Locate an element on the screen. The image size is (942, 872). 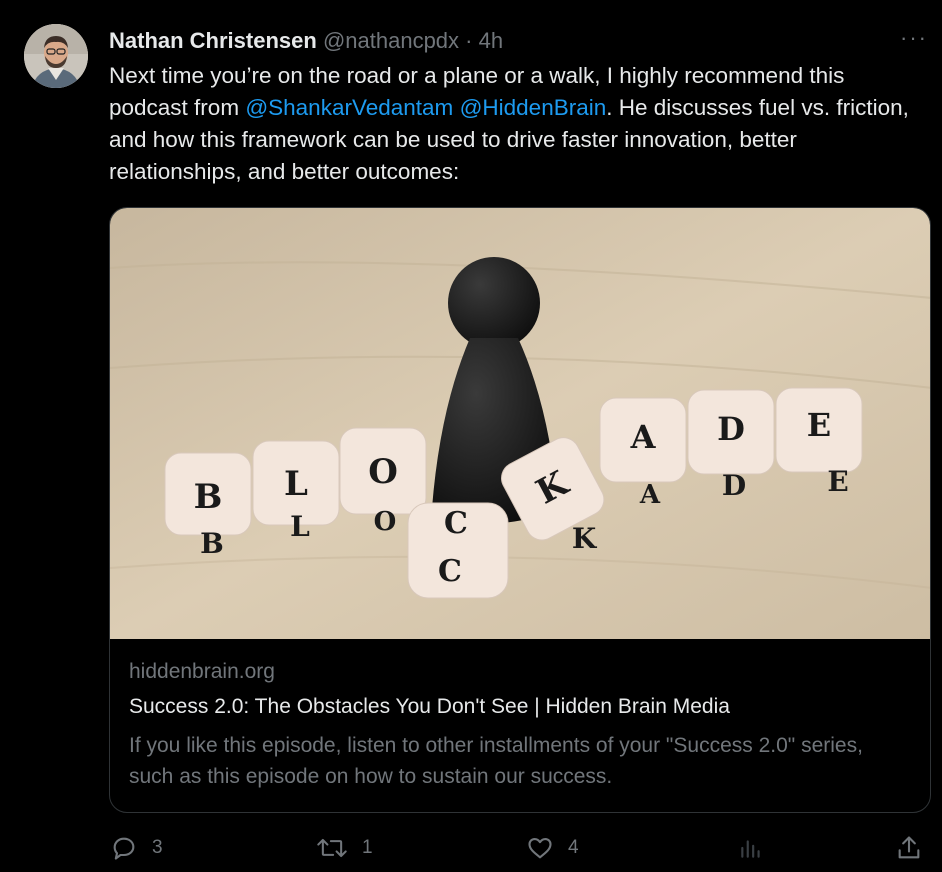
retweet-count: 1 is located at coordinates (367, 847).